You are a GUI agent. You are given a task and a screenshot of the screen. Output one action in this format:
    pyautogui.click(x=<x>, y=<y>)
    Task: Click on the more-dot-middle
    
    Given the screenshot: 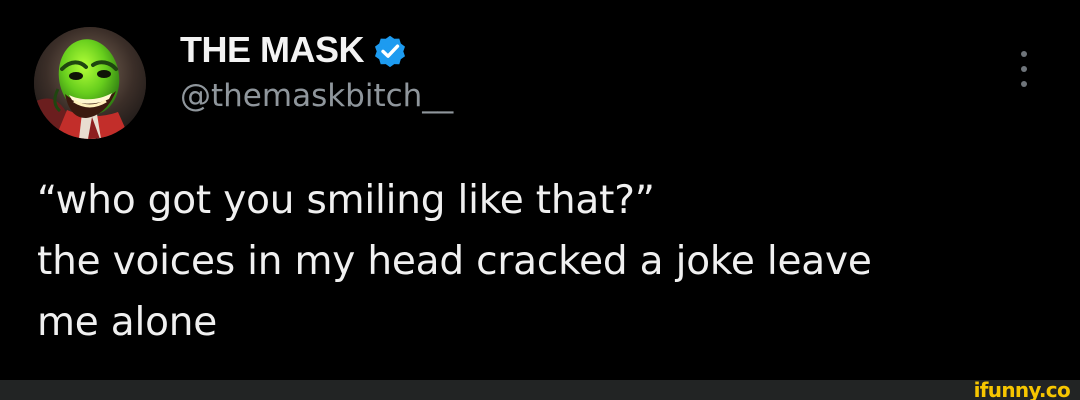 What is the action you would take?
    pyautogui.click(x=1024, y=69)
    